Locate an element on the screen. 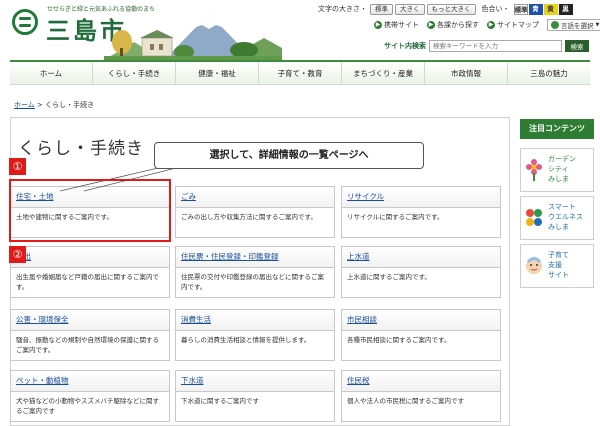 This screenshot has height=426, width=600. annotation-marker-1: ① is located at coordinates (17, 166).